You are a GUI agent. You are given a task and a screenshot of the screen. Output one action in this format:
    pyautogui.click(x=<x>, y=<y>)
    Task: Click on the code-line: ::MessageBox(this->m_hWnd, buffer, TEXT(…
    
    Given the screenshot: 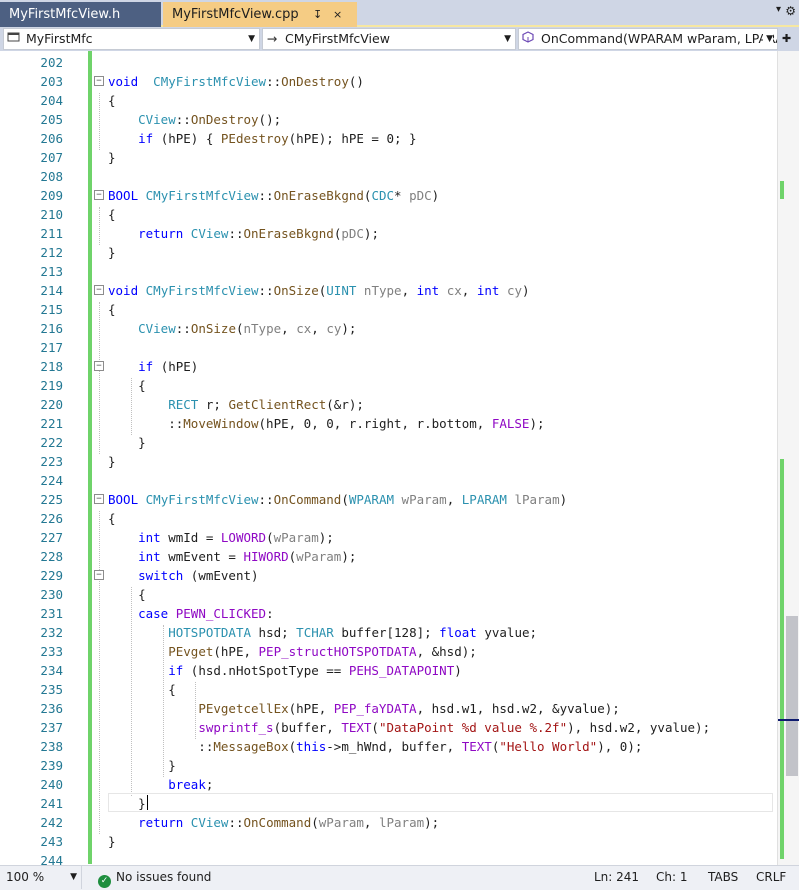 What is the action you would take?
    pyautogui.click(x=375, y=746)
    